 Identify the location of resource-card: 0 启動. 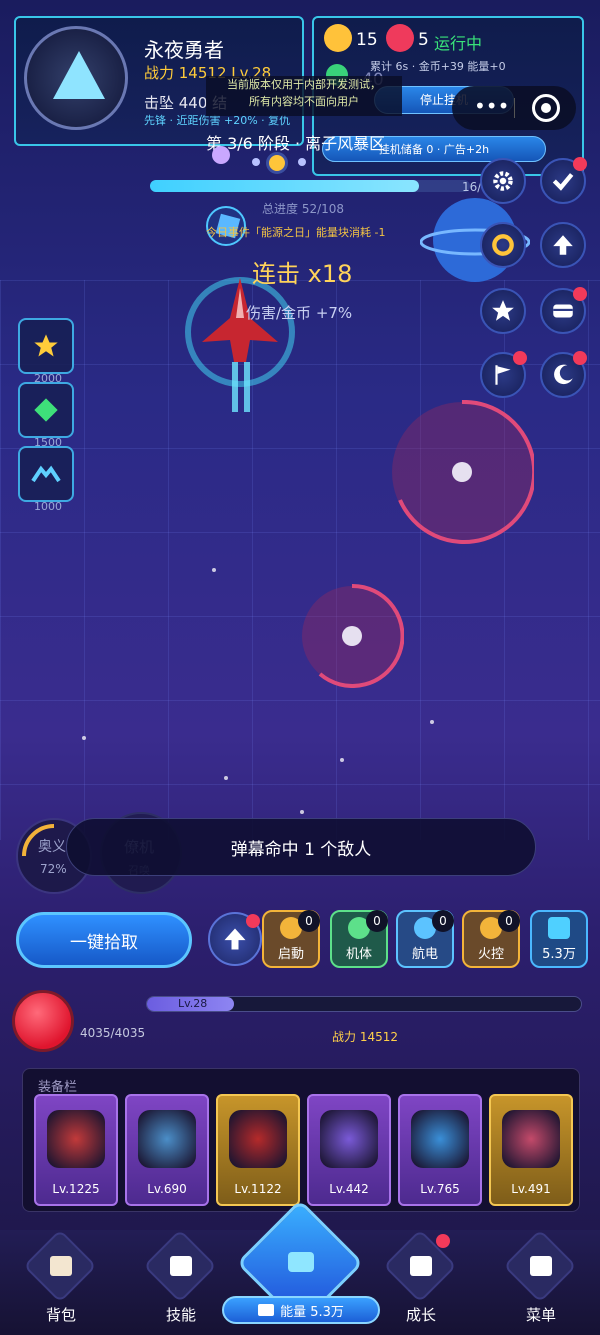
(291, 939).